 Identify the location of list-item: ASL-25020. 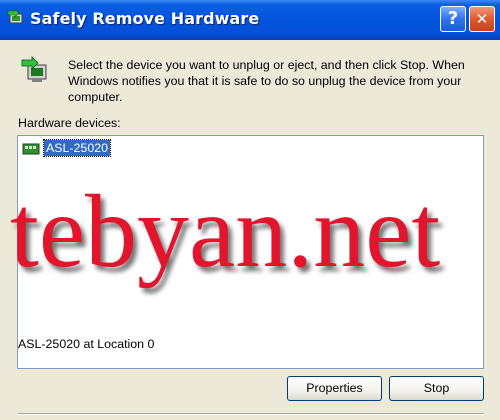
(67, 148).